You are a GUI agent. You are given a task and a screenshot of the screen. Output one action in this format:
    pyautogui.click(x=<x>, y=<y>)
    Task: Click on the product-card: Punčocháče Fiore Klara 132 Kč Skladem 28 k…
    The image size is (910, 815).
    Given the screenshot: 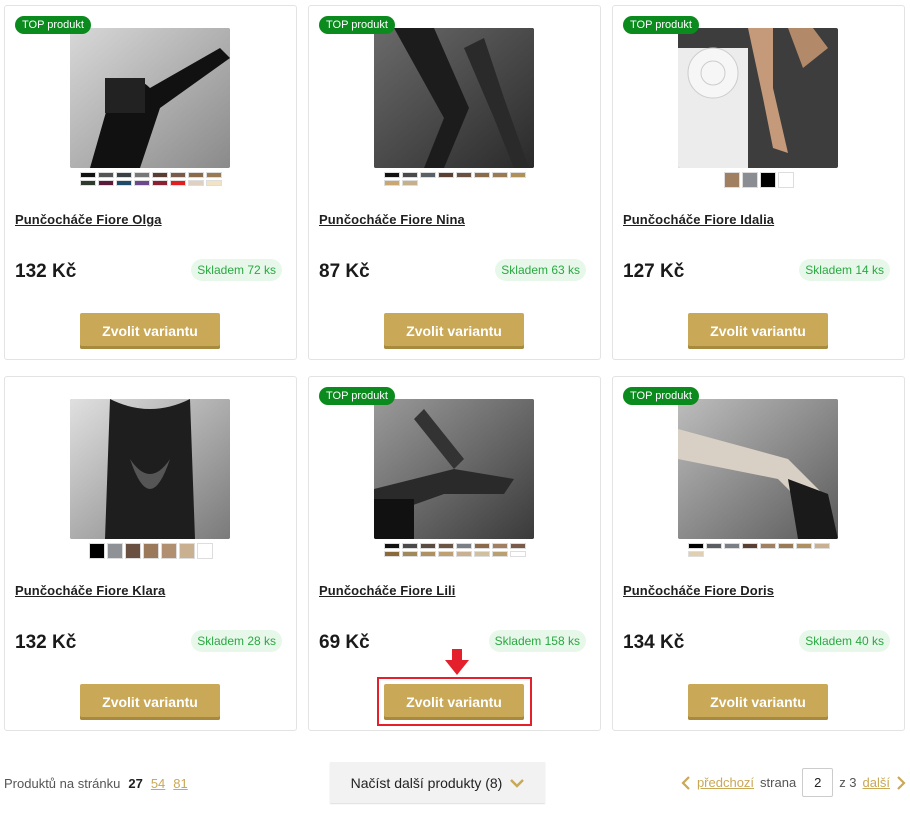 What is the action you would take?
    pyautogui.click(x=150, y=553)
    